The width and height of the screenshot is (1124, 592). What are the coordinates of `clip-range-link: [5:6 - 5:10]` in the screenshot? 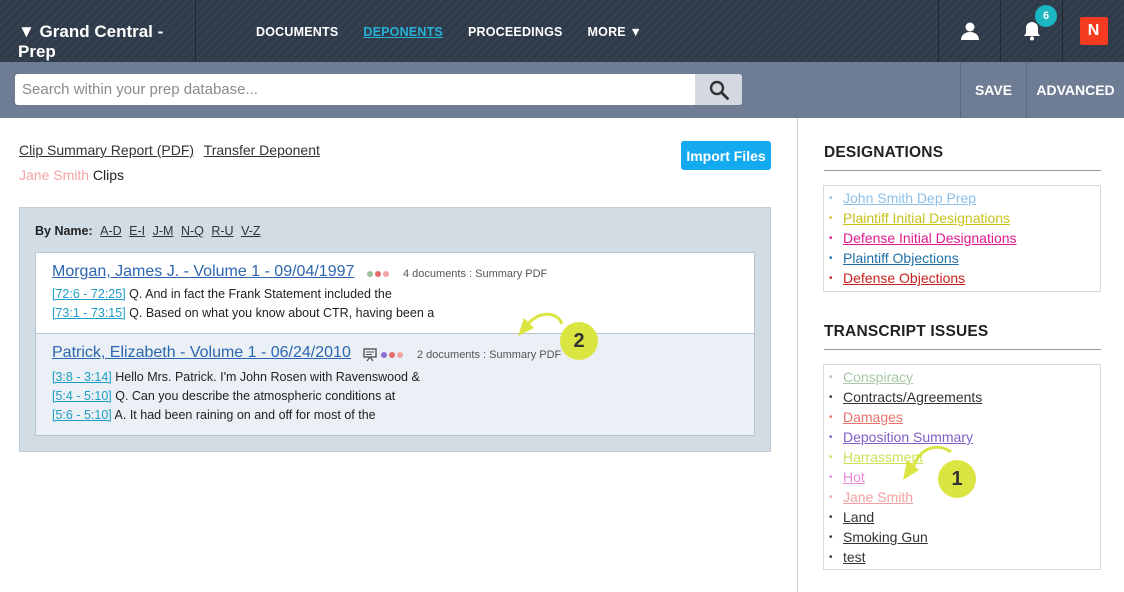 It's located at (82, 415).